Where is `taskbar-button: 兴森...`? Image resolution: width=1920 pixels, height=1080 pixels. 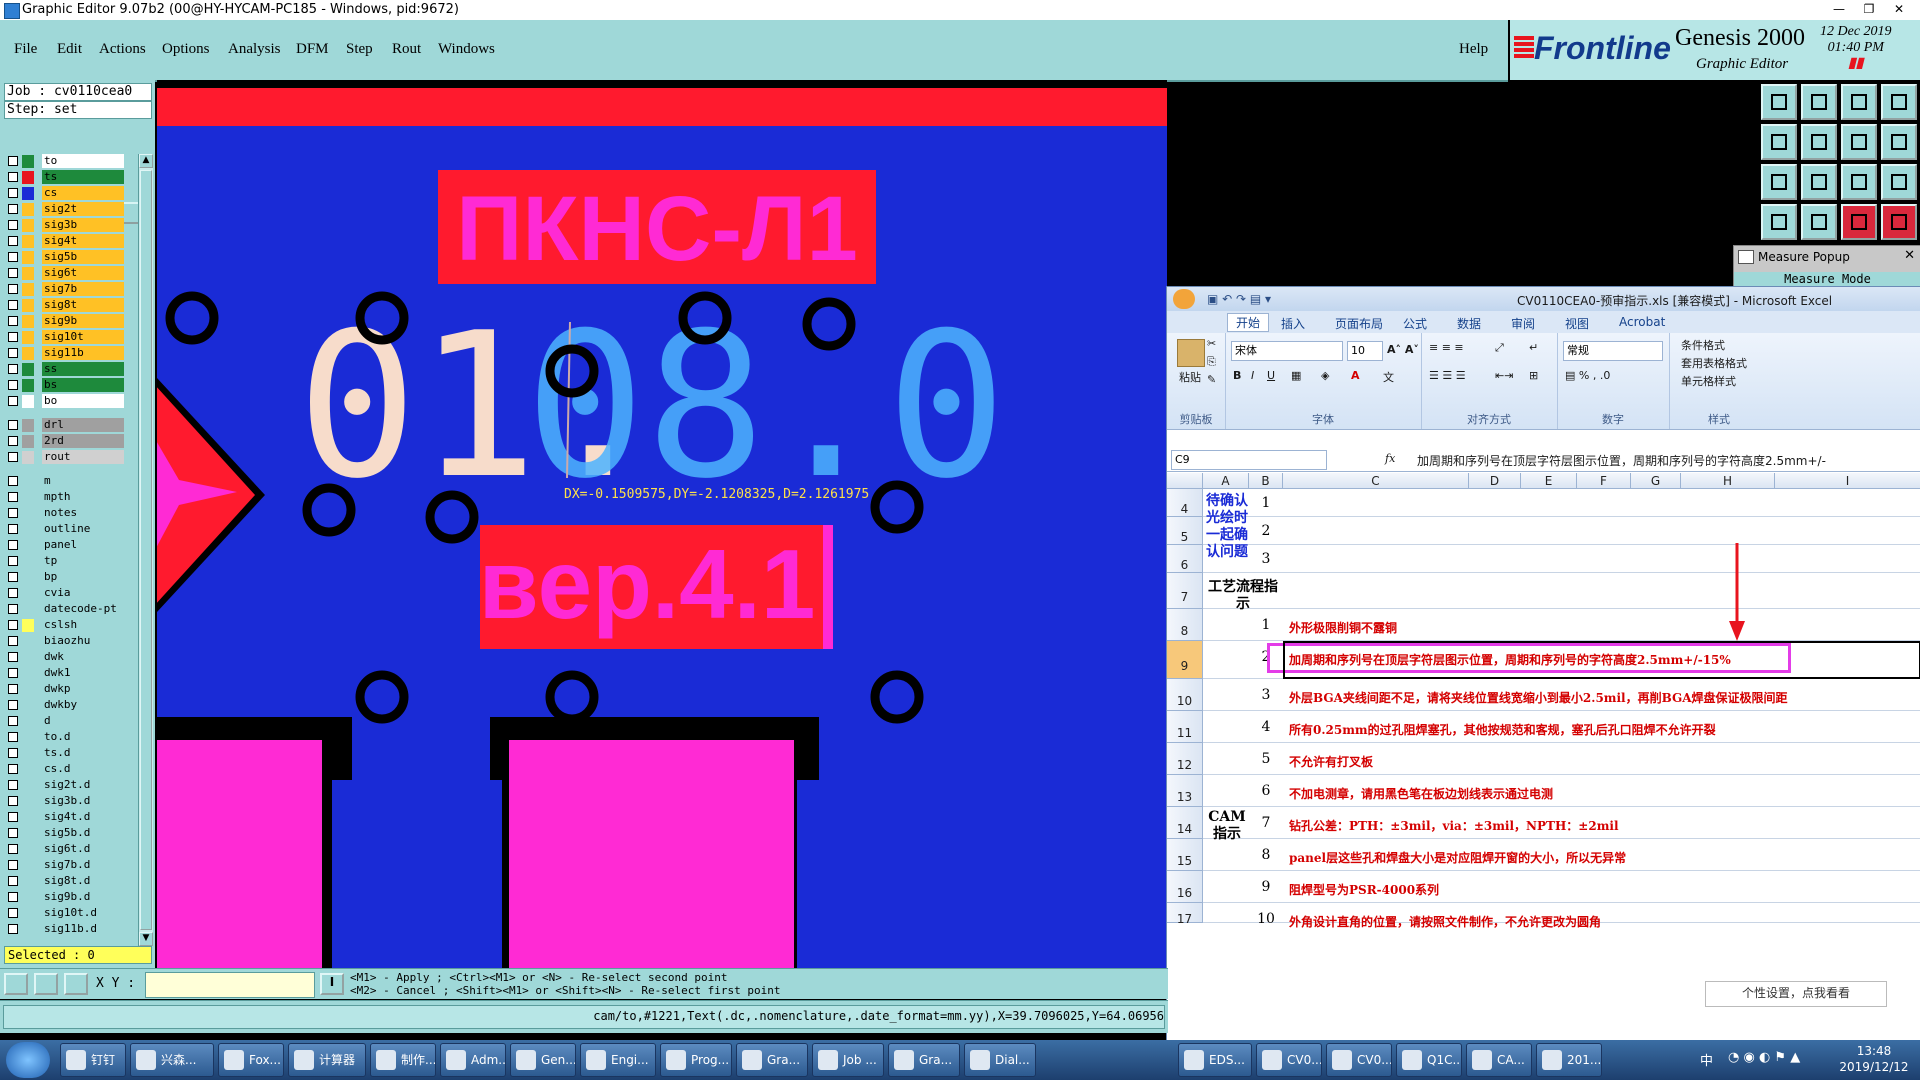 taskbar-button: 兴森... is located at coordinates (172, 1060).